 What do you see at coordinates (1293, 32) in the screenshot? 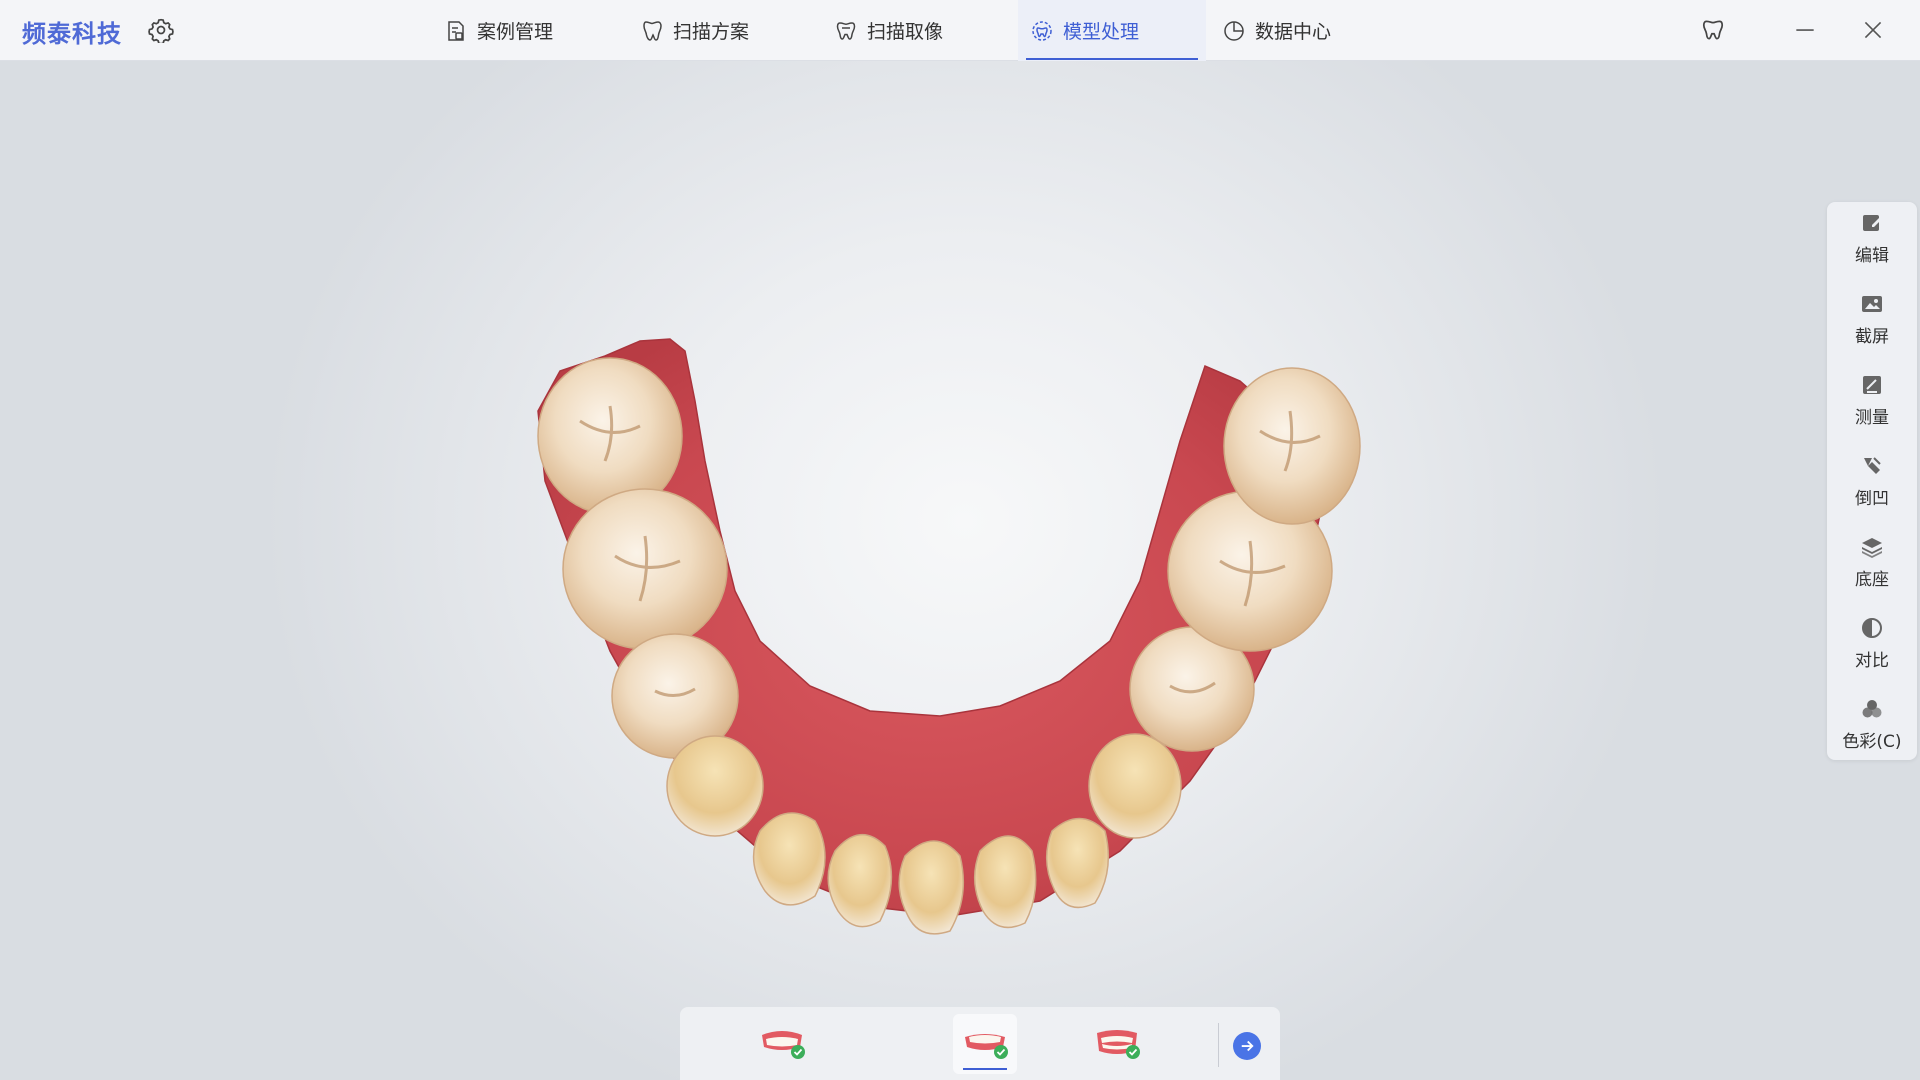
I see `tab-label: 数据中心` at bounding box center [1293, 32].